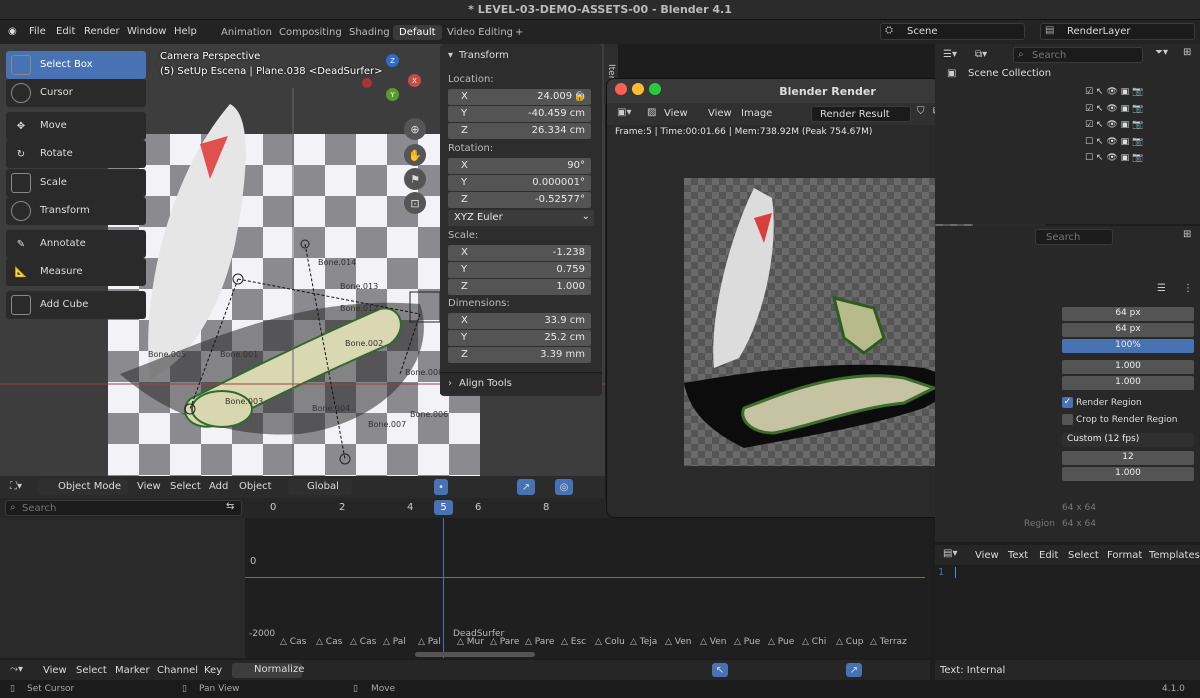 This screenshot has width=1200, height=698. Describe the element at coordinates (921, 111) in the screenshot. I see `fake-user-icon: ⛉` at that location.